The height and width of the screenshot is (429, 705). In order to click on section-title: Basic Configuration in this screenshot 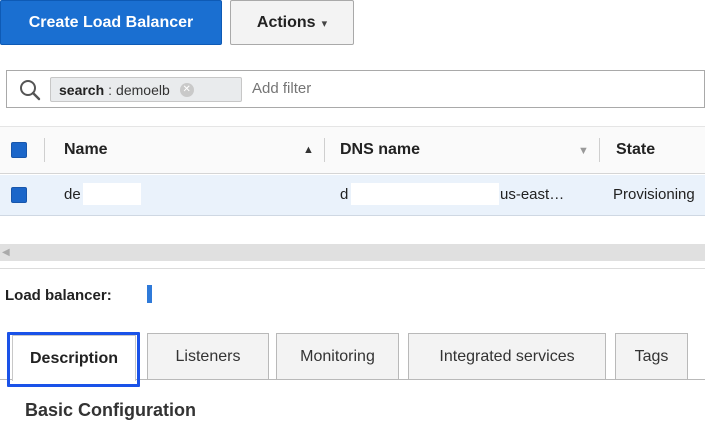, I will do `click(111, 410)`.